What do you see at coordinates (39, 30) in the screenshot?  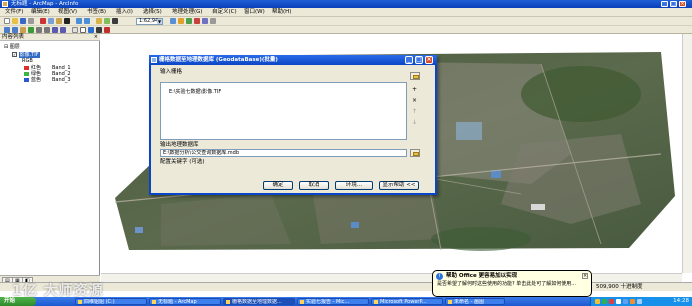 I see `fixed-zoom-in-icon` at bounding box center [39, 30].